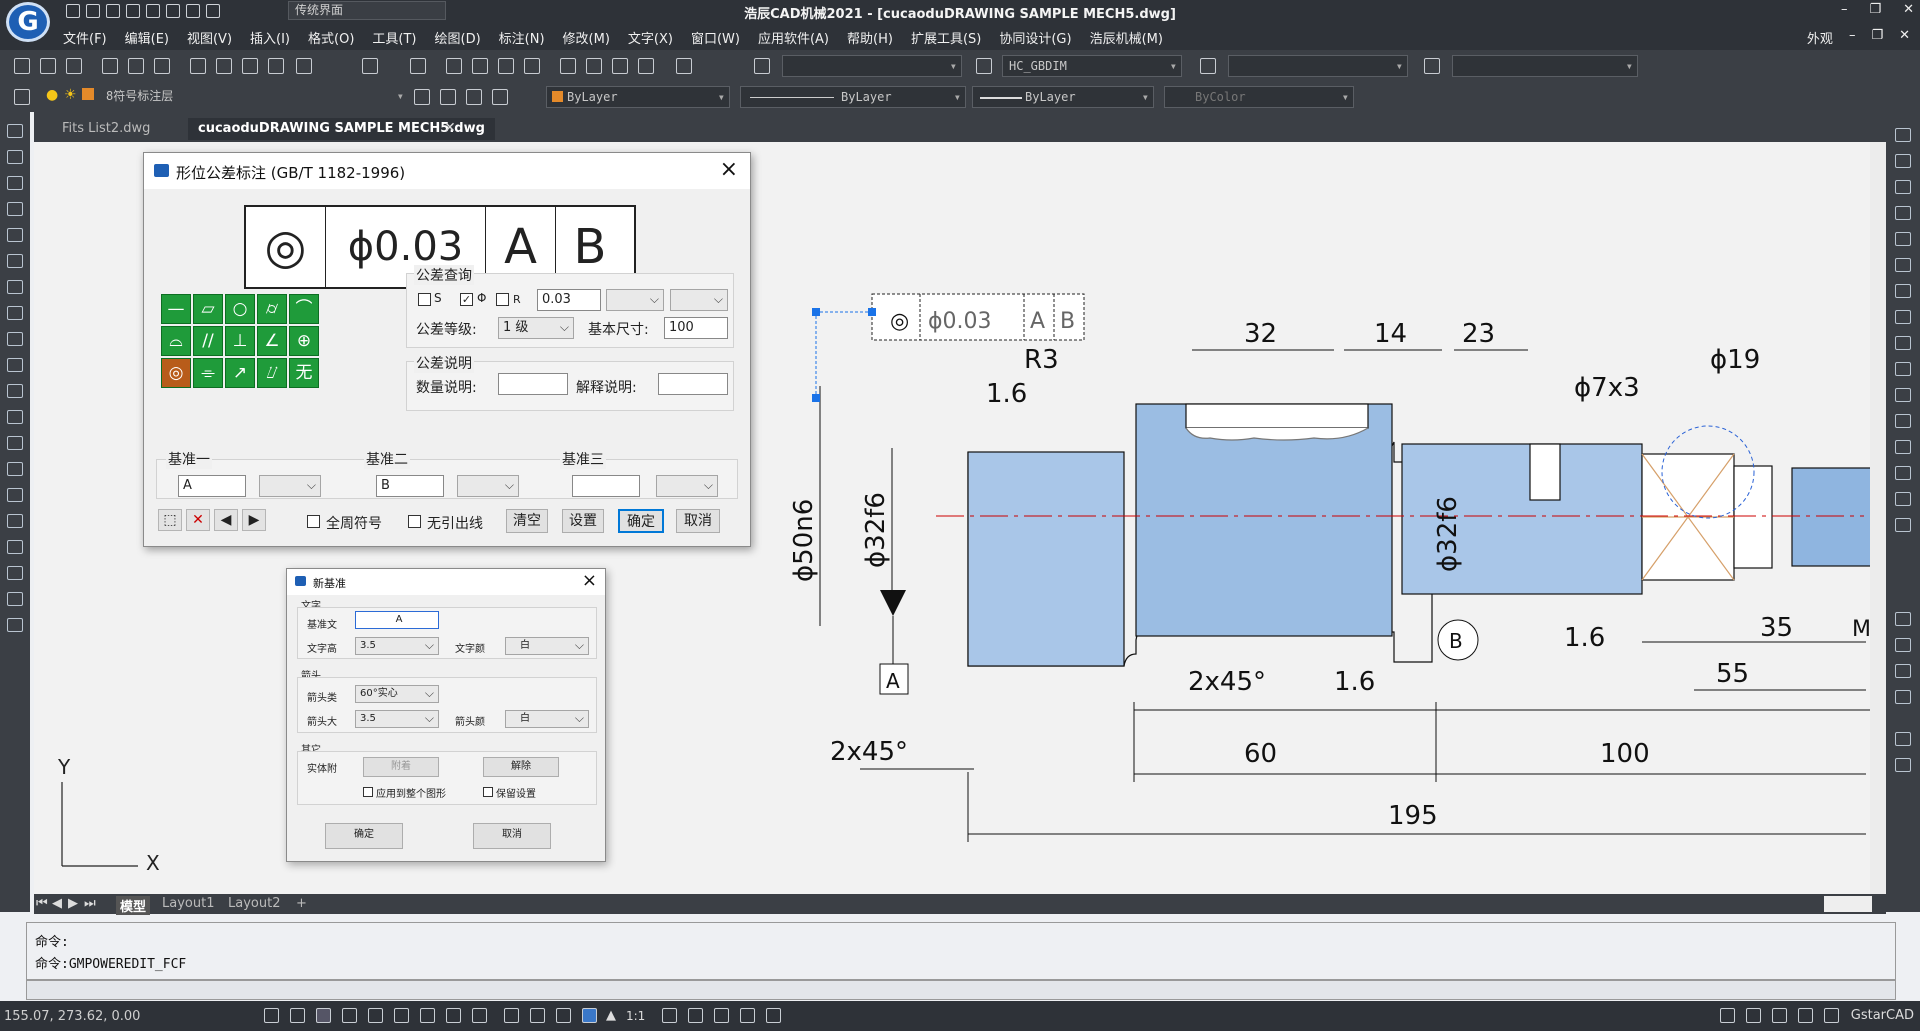  What do you see at coordinates (762, 66) in the screenshot?
I see `text-style-icon` at bounding box center [762, 66].